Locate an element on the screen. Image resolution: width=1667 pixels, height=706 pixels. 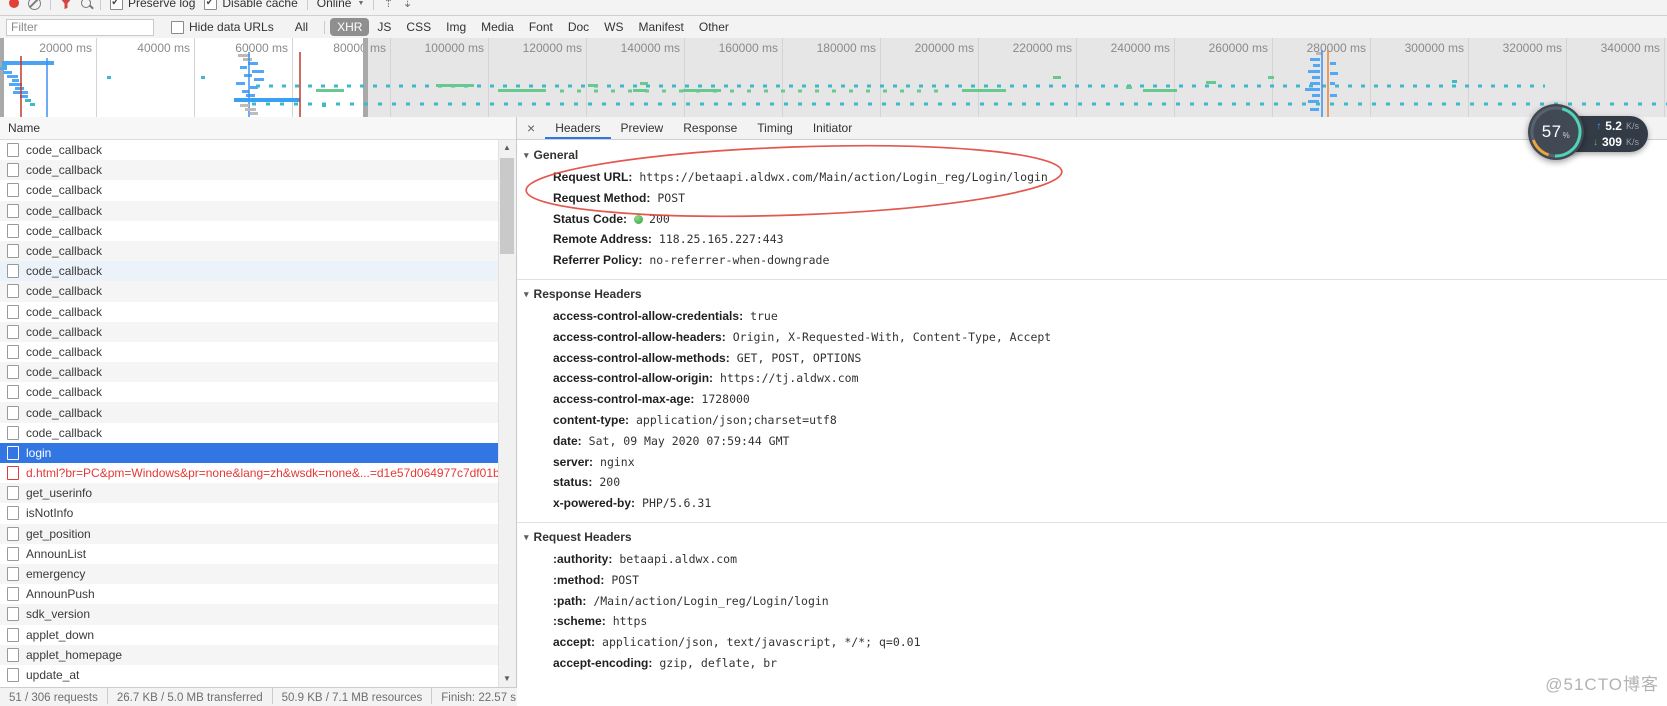
section-title: ▾ Response Headers is located at coordinates (1092, 295).